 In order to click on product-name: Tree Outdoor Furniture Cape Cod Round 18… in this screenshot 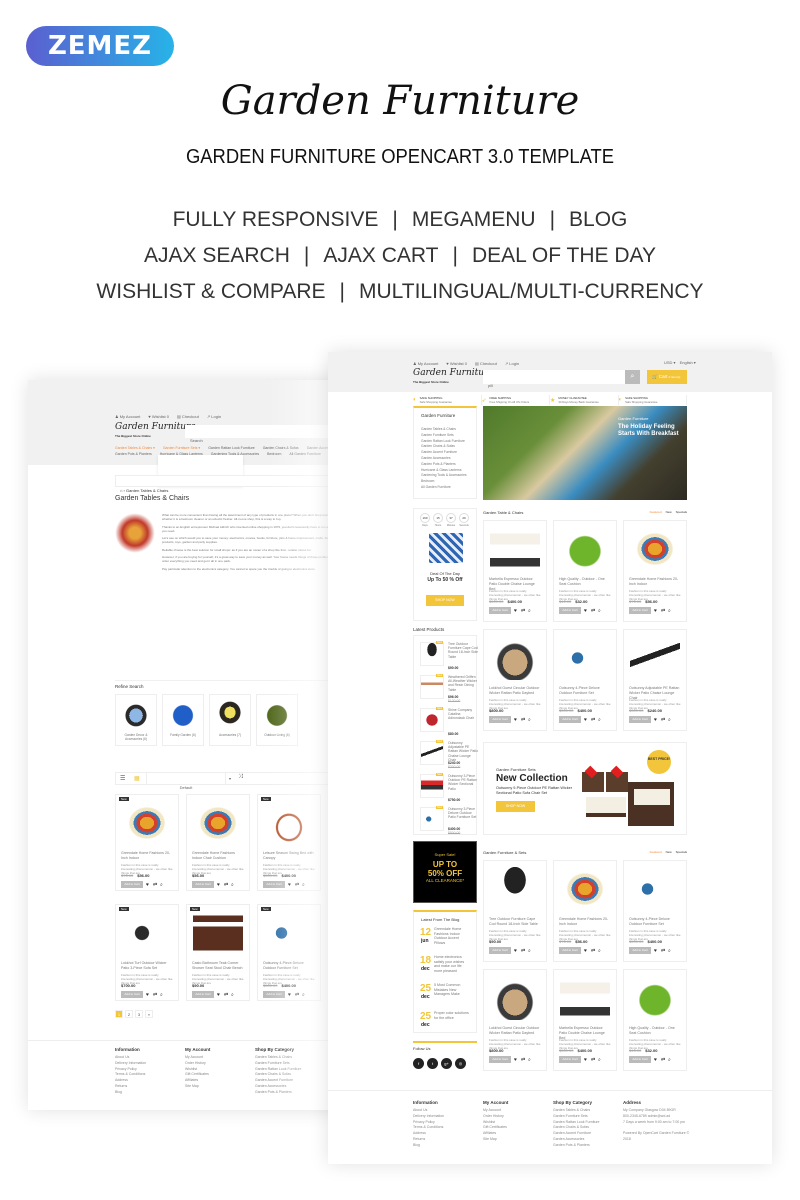, I will do `click(463, 650)`.